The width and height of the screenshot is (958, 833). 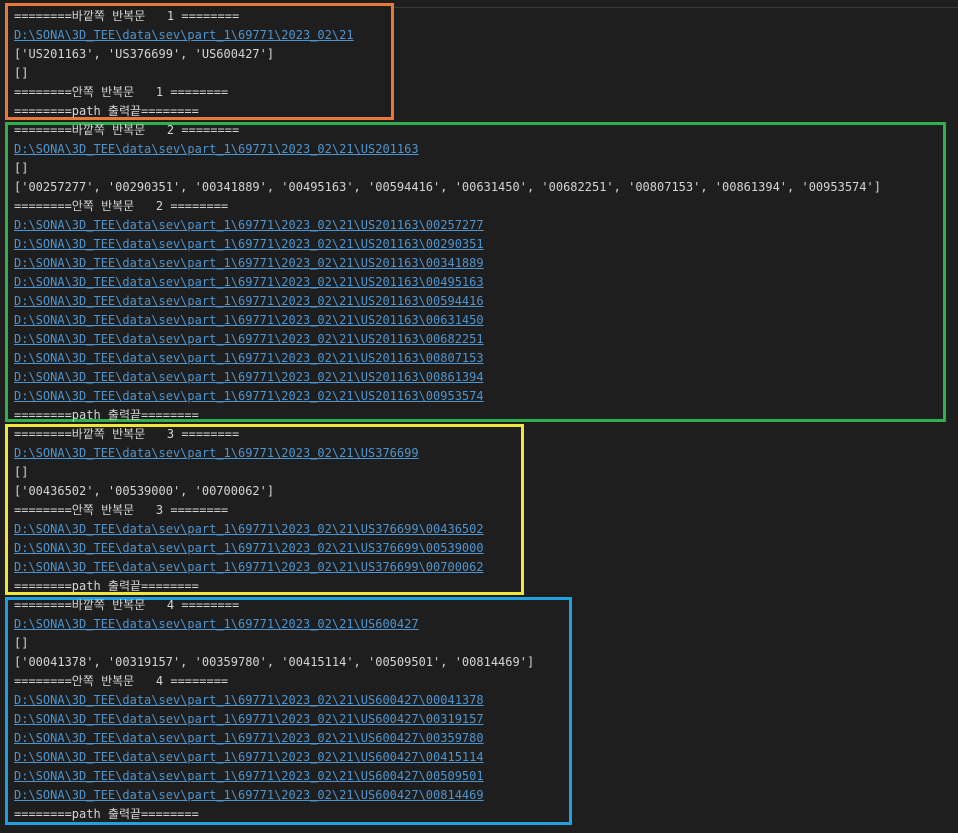 I want to click on output-line: ========바깥쪽 반복문 1 ========, so click(x=127, y=16).